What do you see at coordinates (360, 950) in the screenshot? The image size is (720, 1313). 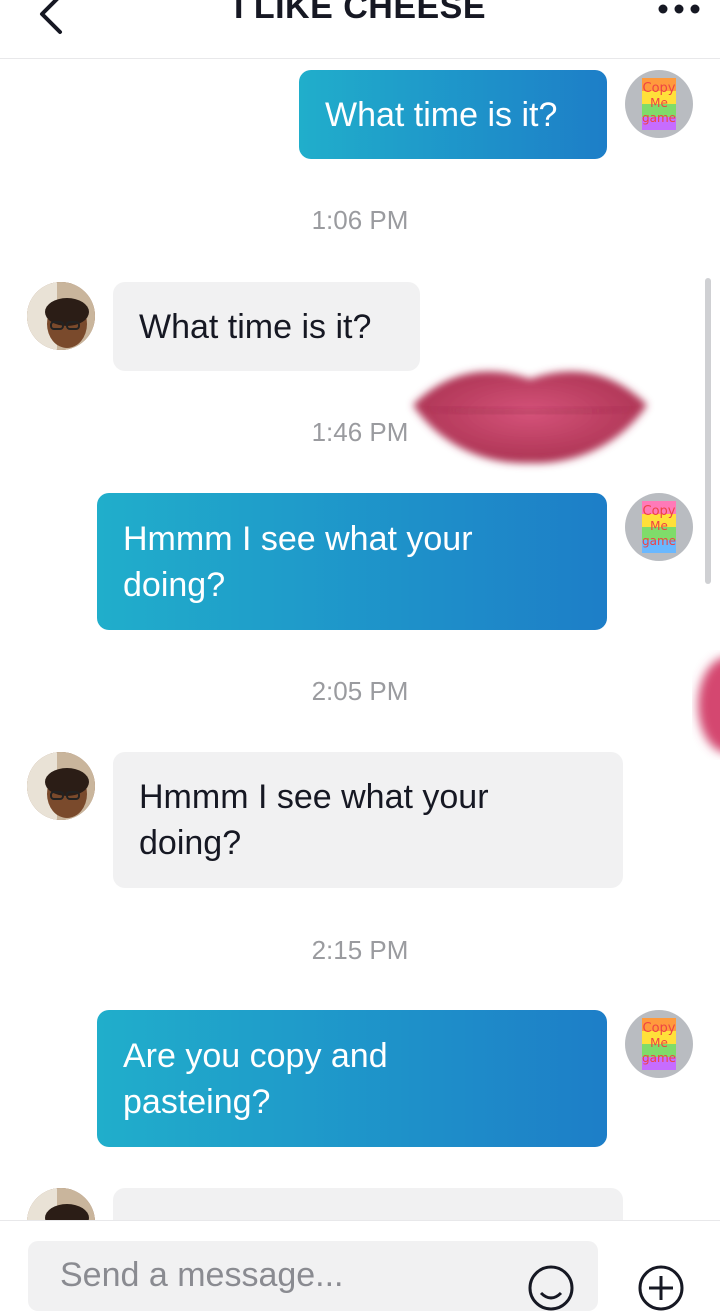 I see `timestamp: 2:15 PM` at bounding box center [360, 950].